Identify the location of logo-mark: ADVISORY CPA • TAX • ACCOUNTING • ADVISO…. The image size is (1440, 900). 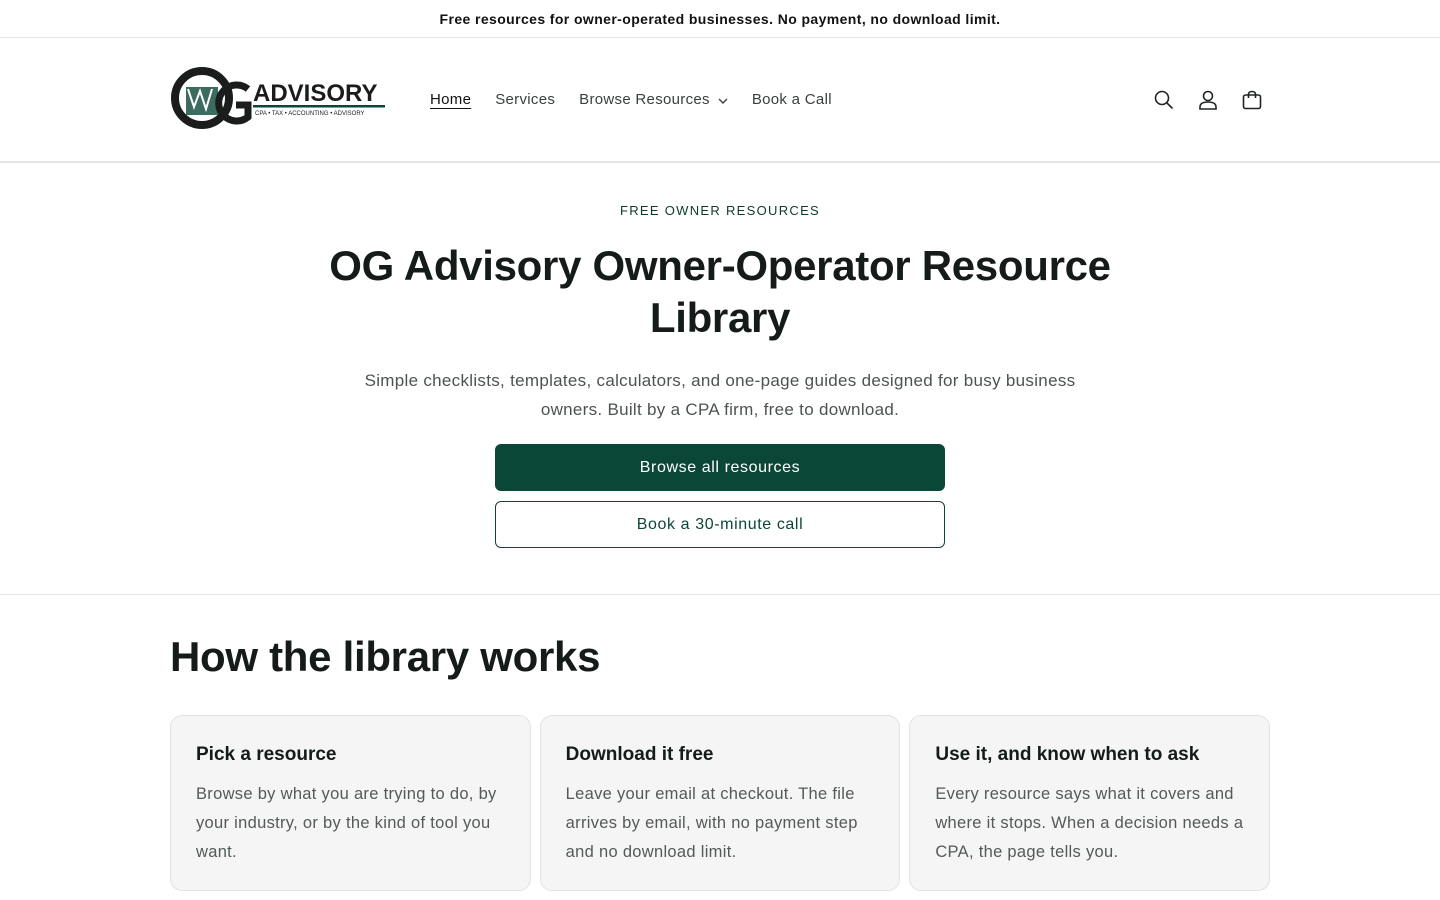
(278, 97).